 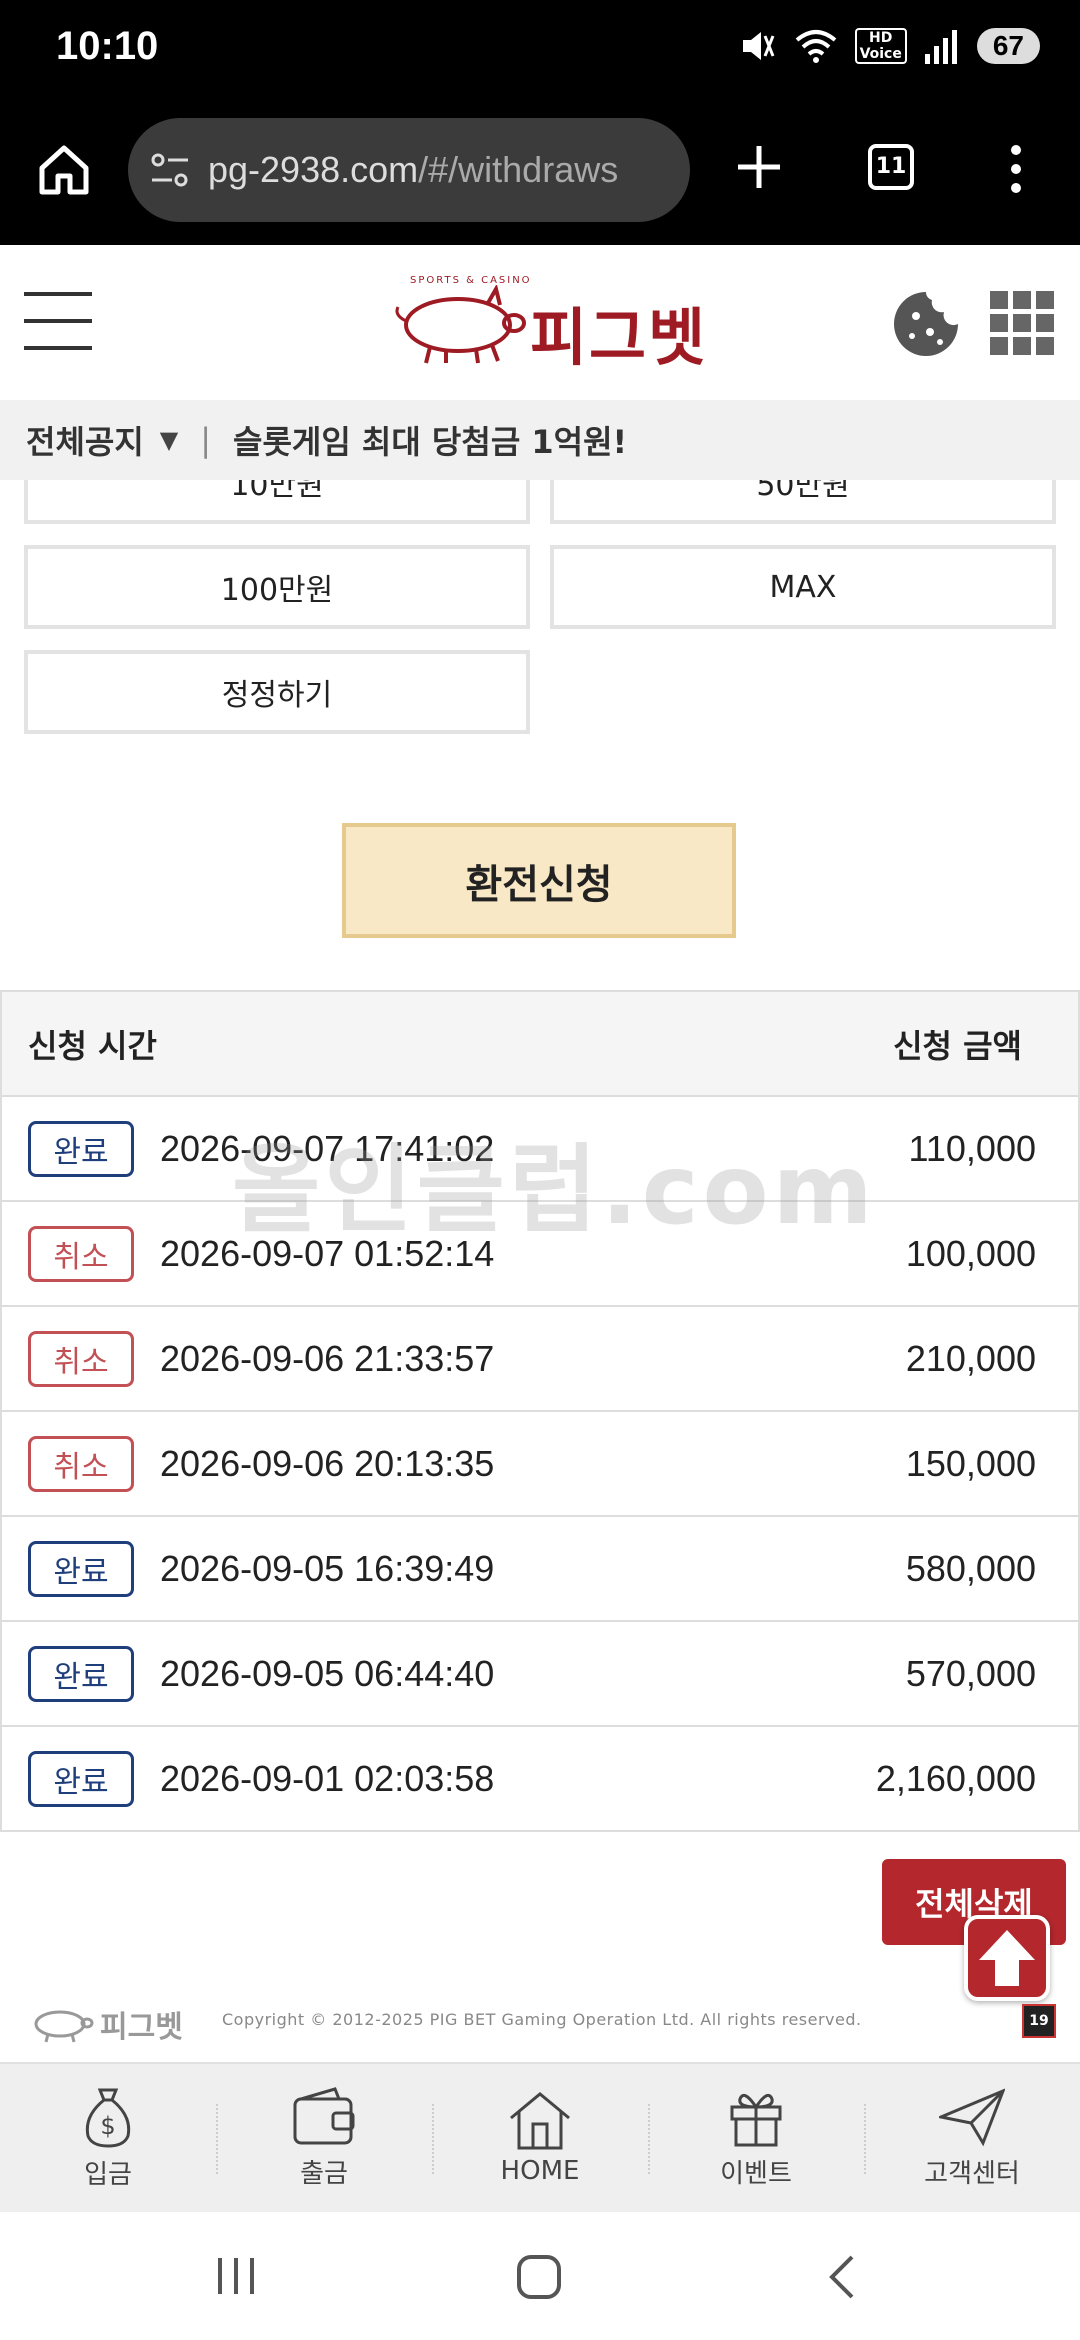 What do you see at coordinates (92, 1045) in the screenshot?
I see `column-header-time: 신청 시간` at bounding box center [92, 1045].